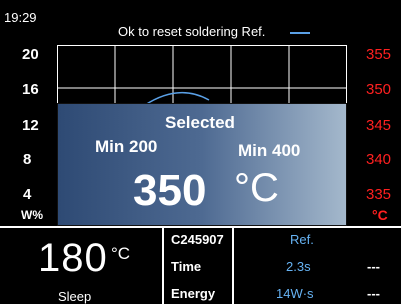 This screenshot has height=304, width=401. I want to click on popup-min-label: Min 200, so click(126, 146).